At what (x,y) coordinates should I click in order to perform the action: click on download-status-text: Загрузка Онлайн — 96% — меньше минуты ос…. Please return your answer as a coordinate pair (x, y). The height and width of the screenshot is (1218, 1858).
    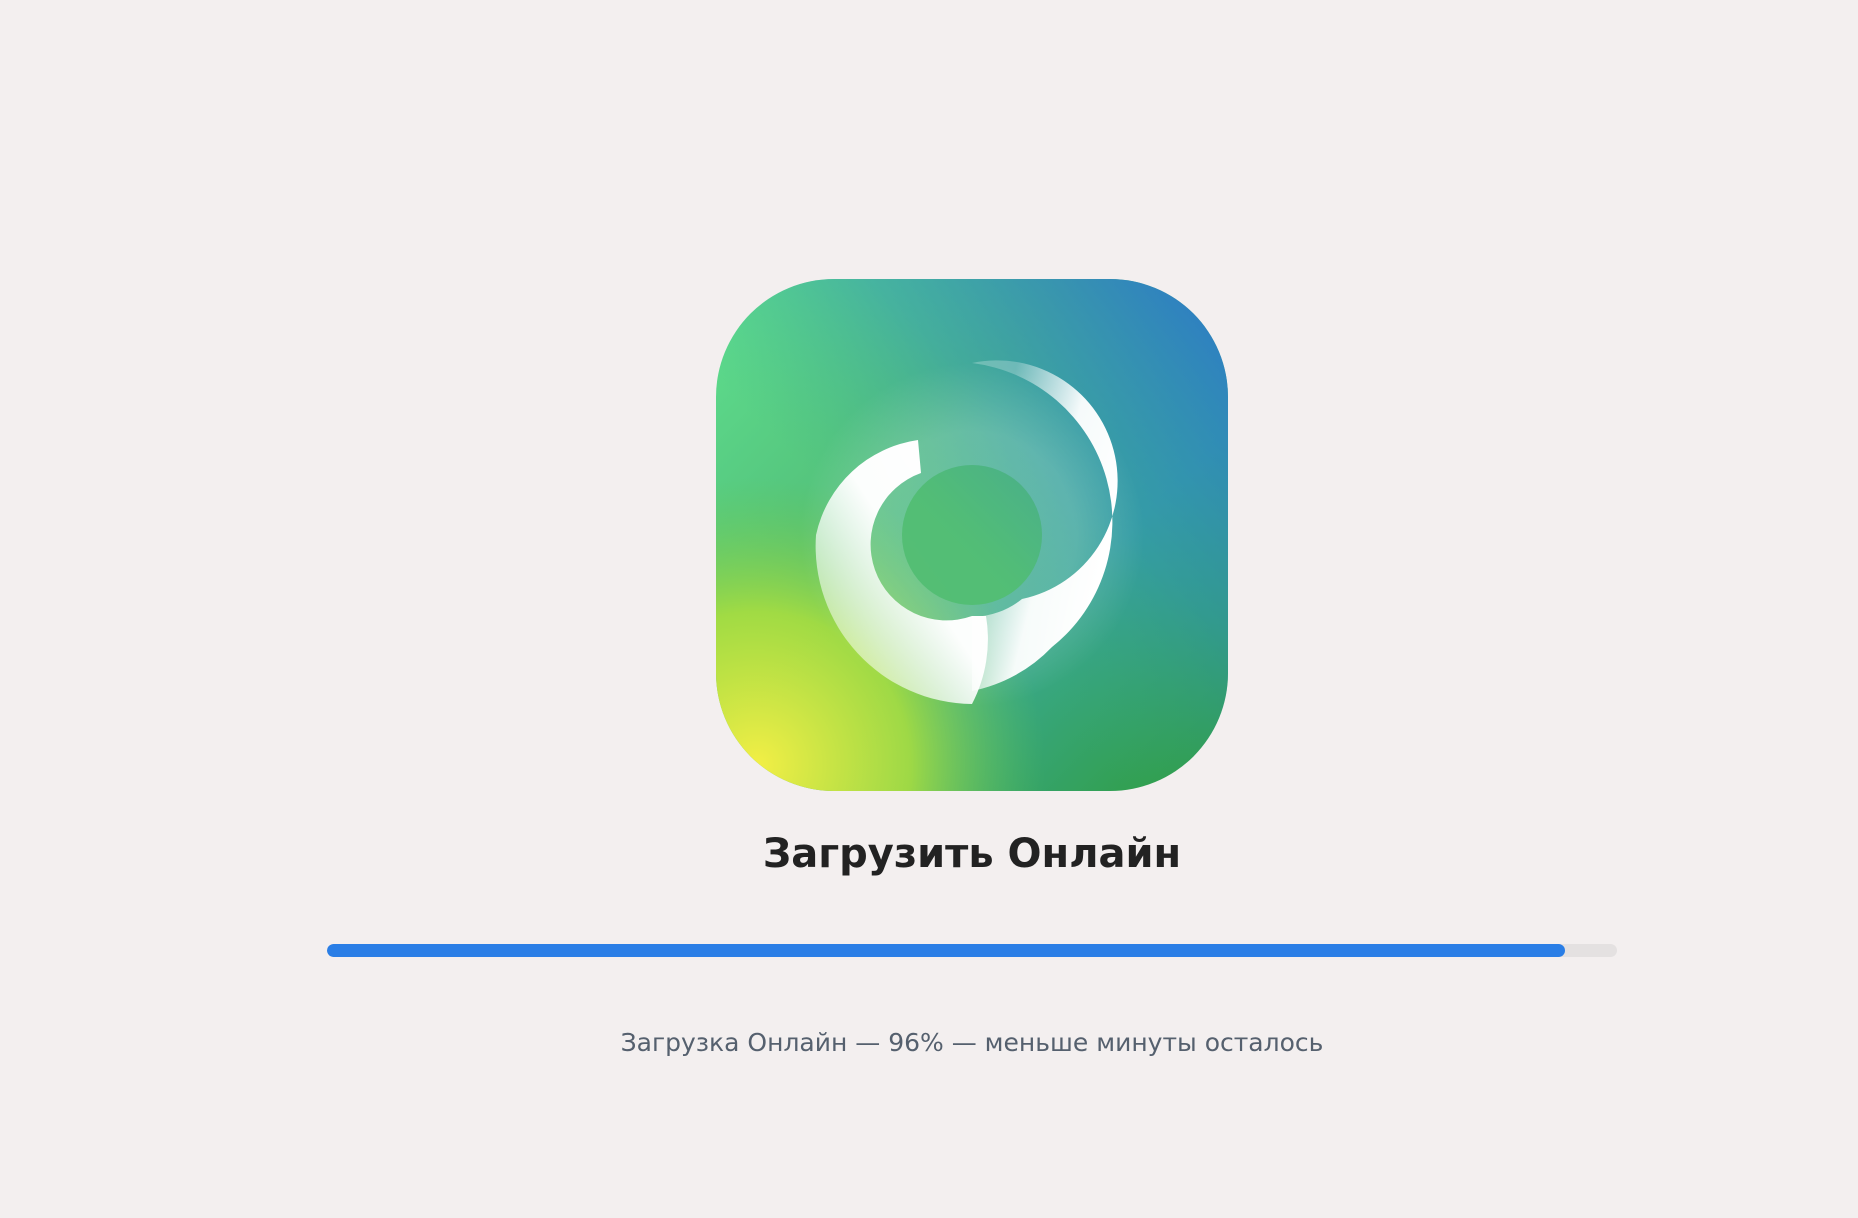
    Looking at the image, I should click on (972, 1042).